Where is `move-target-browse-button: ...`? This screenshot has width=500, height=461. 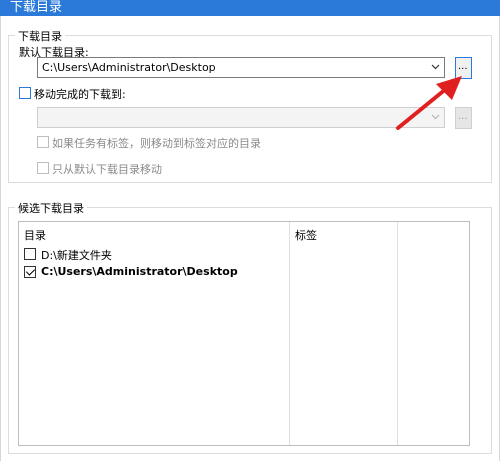
move-target-browse-button: ... is located at coordinates (463, 118).